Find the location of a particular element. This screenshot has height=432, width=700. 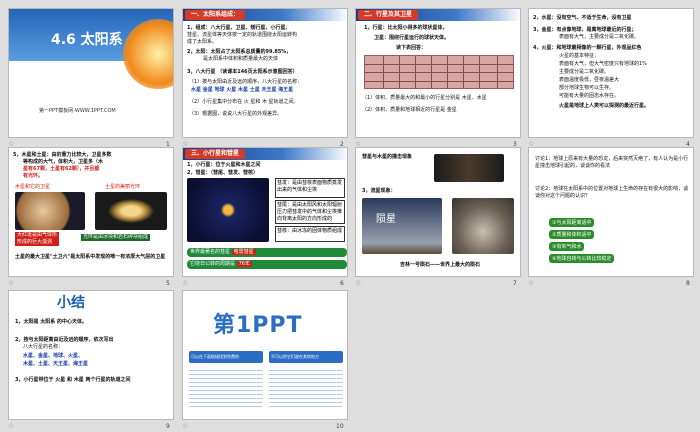

slide-header: 一、太阳系组成： is located at coordinates (215, 15).